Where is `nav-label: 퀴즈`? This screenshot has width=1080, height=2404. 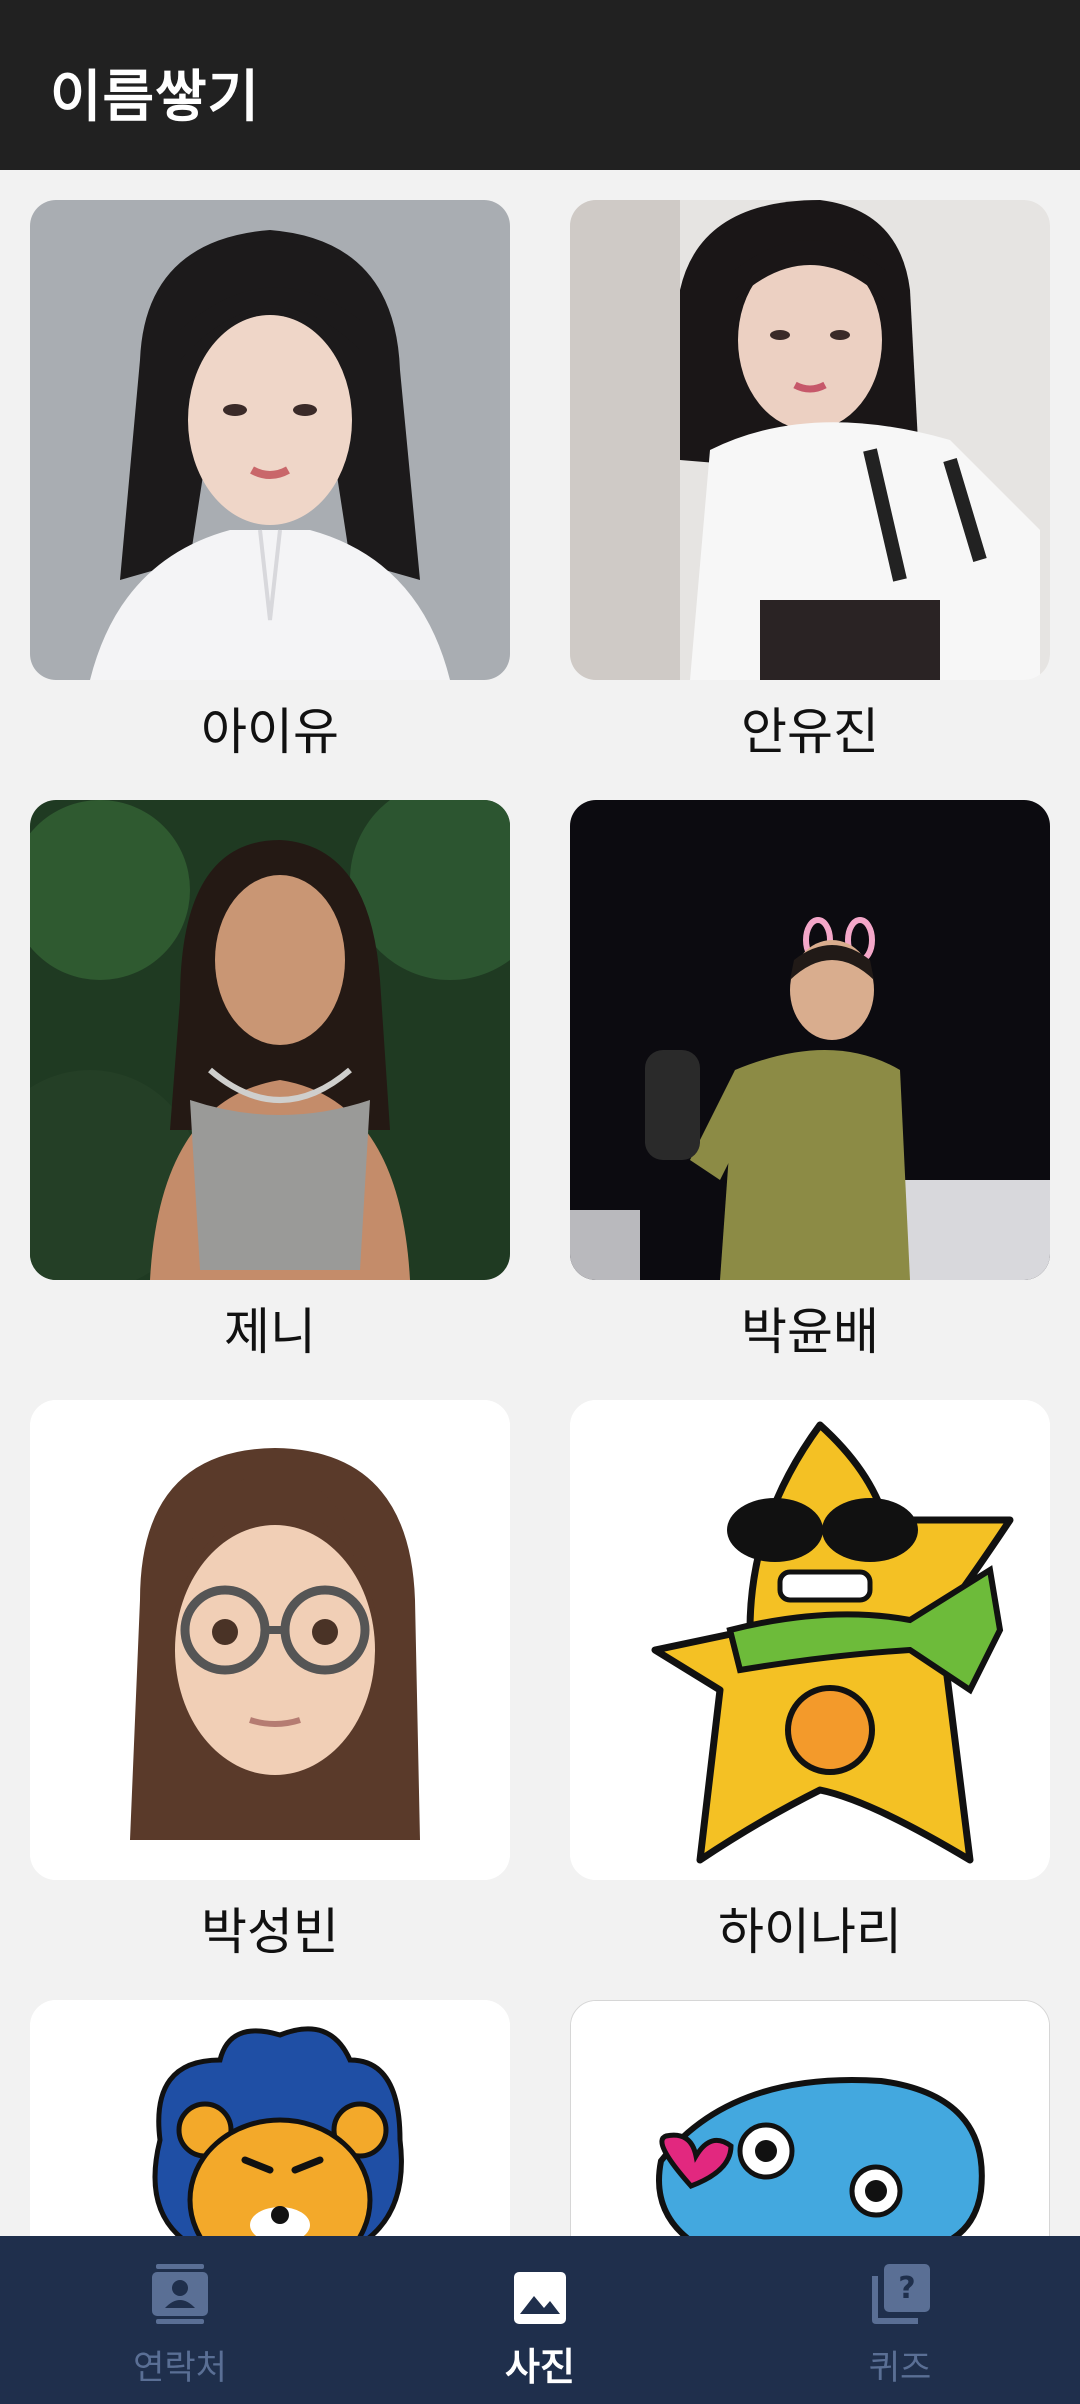 nav-label: 퀴즈 is located at coordinates (900, 2368).